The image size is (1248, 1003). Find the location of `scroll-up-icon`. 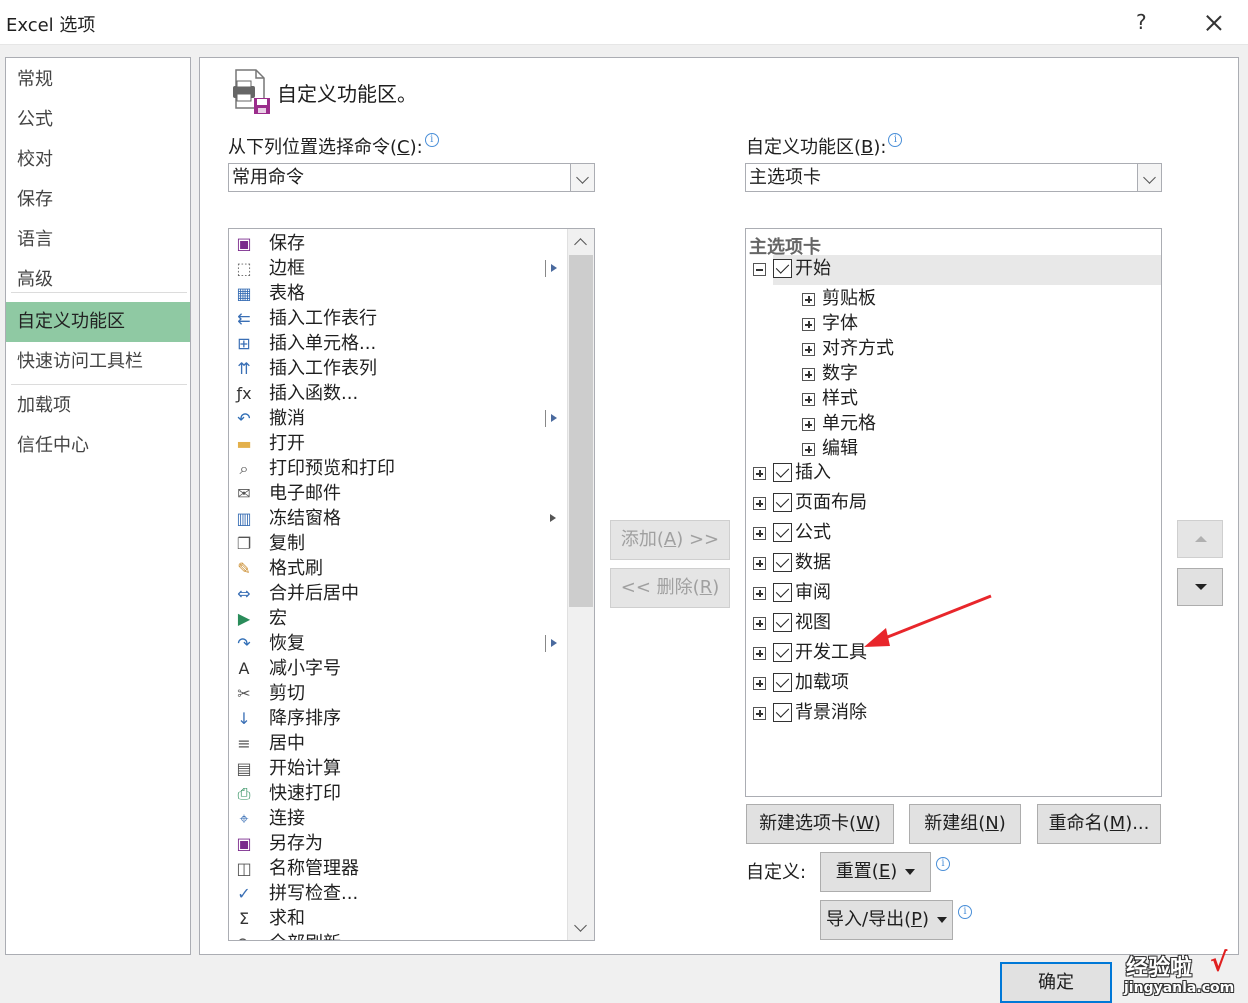

scroll-up-icon is located at coordinates (581, 241).